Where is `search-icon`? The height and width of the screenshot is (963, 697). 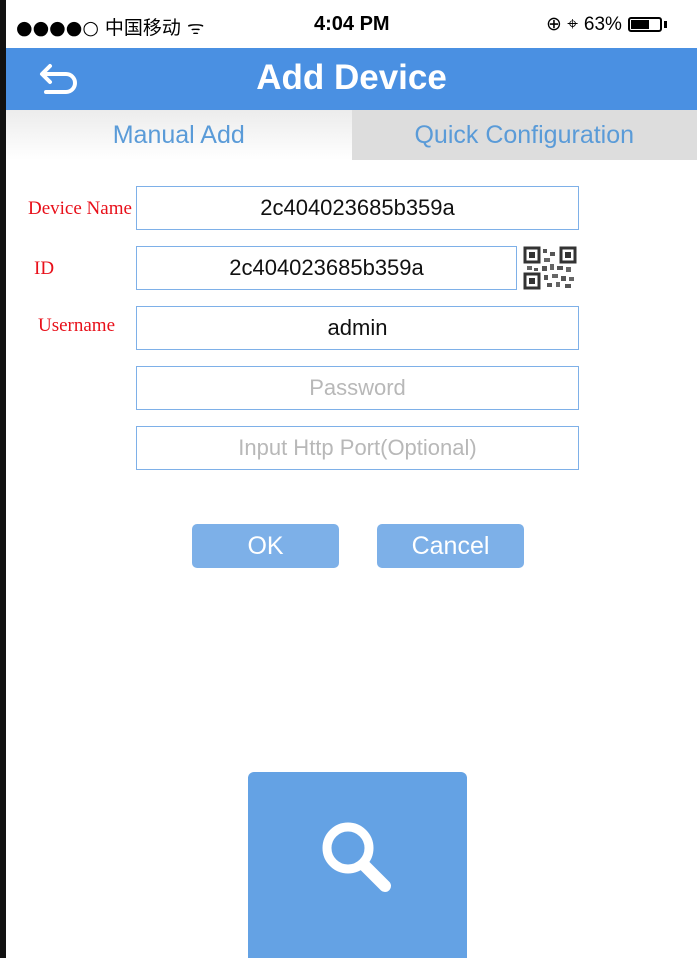
search-icon is located at coordinates (357, 865).